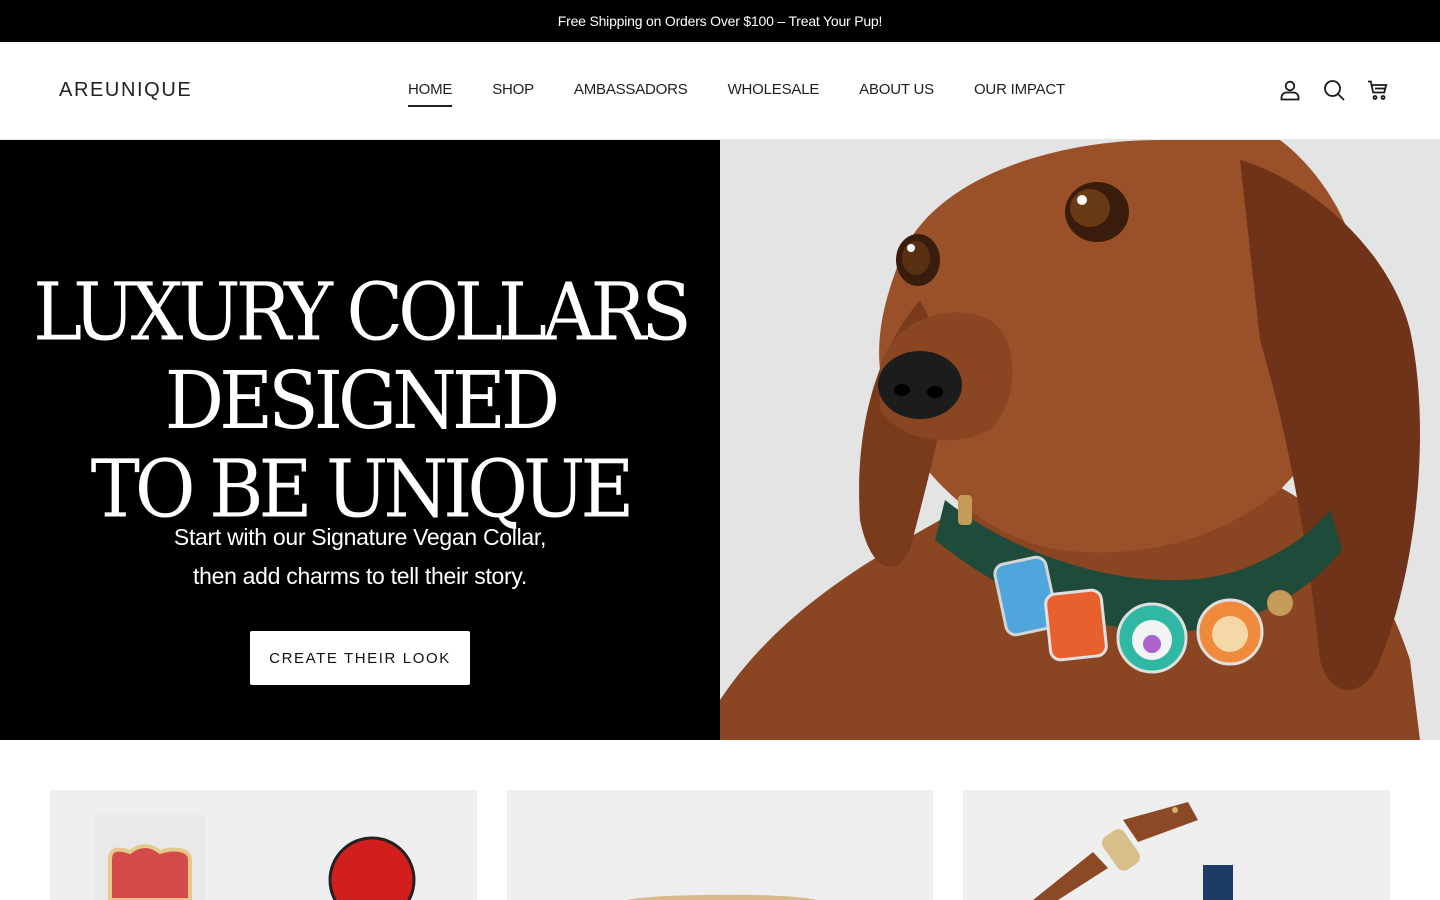 This screenshot has width=1440, height=900. What do you see at coordinates (774, 90) in the screenshot?
I see `nav-wholesale: WHOLESALE` at bounding box center [774, 90].